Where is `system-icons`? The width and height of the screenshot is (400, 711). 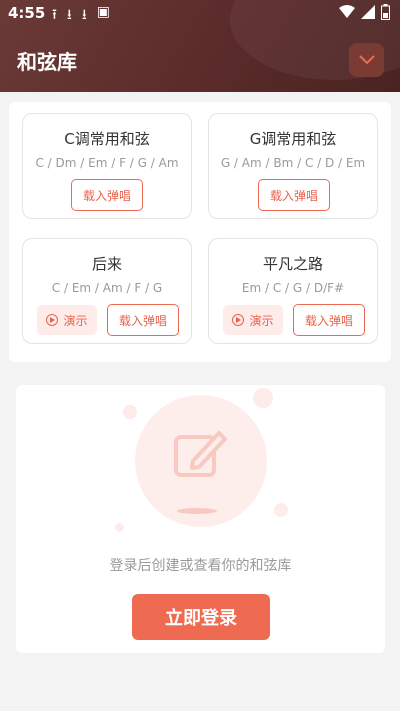 system-icons is located at coordinates (364, 12).